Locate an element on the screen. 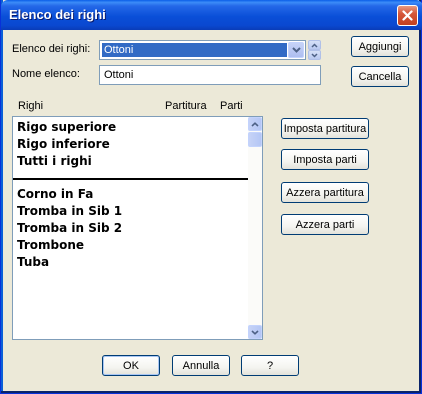 The height and width of the screenshot is (394, 422). list-spinner is located at coordinates (314, 50).